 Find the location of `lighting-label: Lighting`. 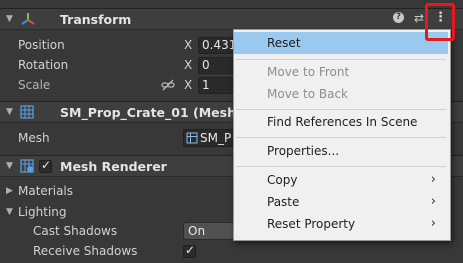

lighting-label: Lighting is located at coordinates (42, 212).